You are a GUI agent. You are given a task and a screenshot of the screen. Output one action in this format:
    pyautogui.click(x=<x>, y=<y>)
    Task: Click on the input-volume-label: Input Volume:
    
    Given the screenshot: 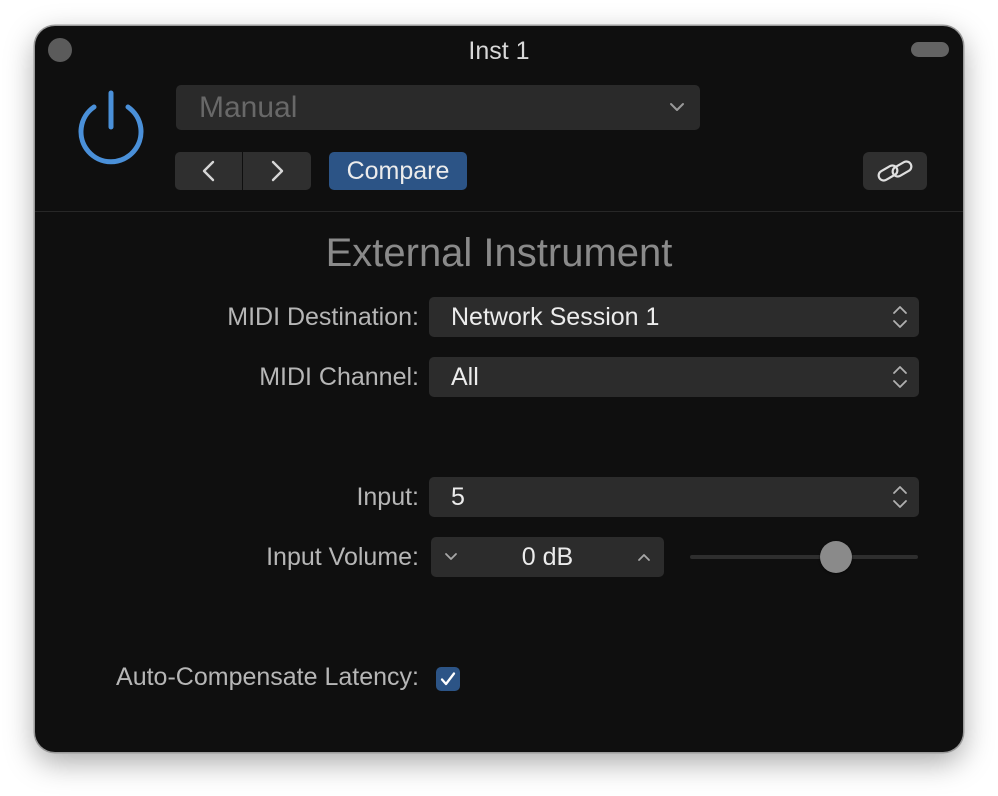 What is the action you would take?
    pyautogui.click(x=342, y=557)
    